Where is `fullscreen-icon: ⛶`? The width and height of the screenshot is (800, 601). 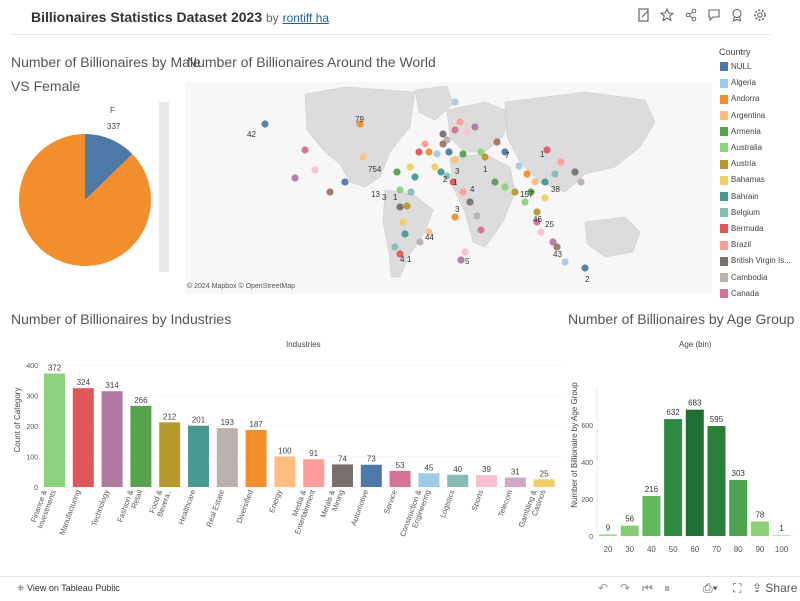 fullscreen-icon: ⛶ is located at coordinates (737, 588).